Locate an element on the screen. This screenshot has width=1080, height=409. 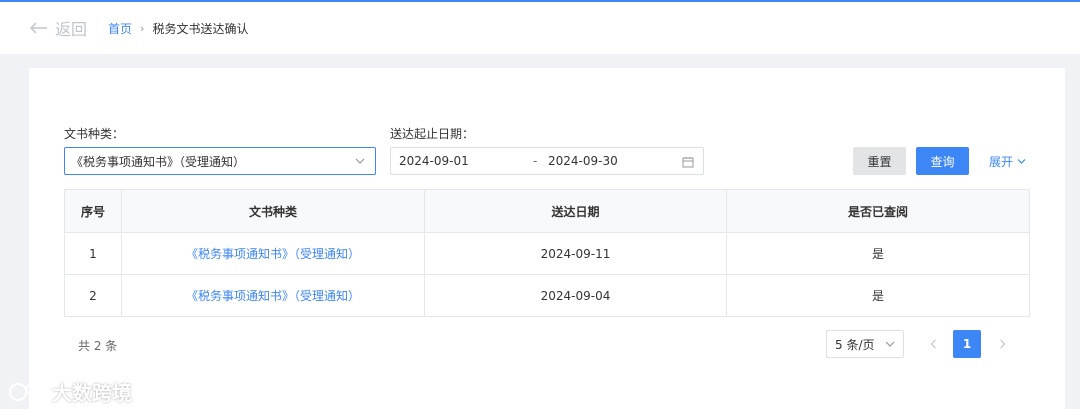
expand-label: 展开 is located at coordinates (1001, 162).